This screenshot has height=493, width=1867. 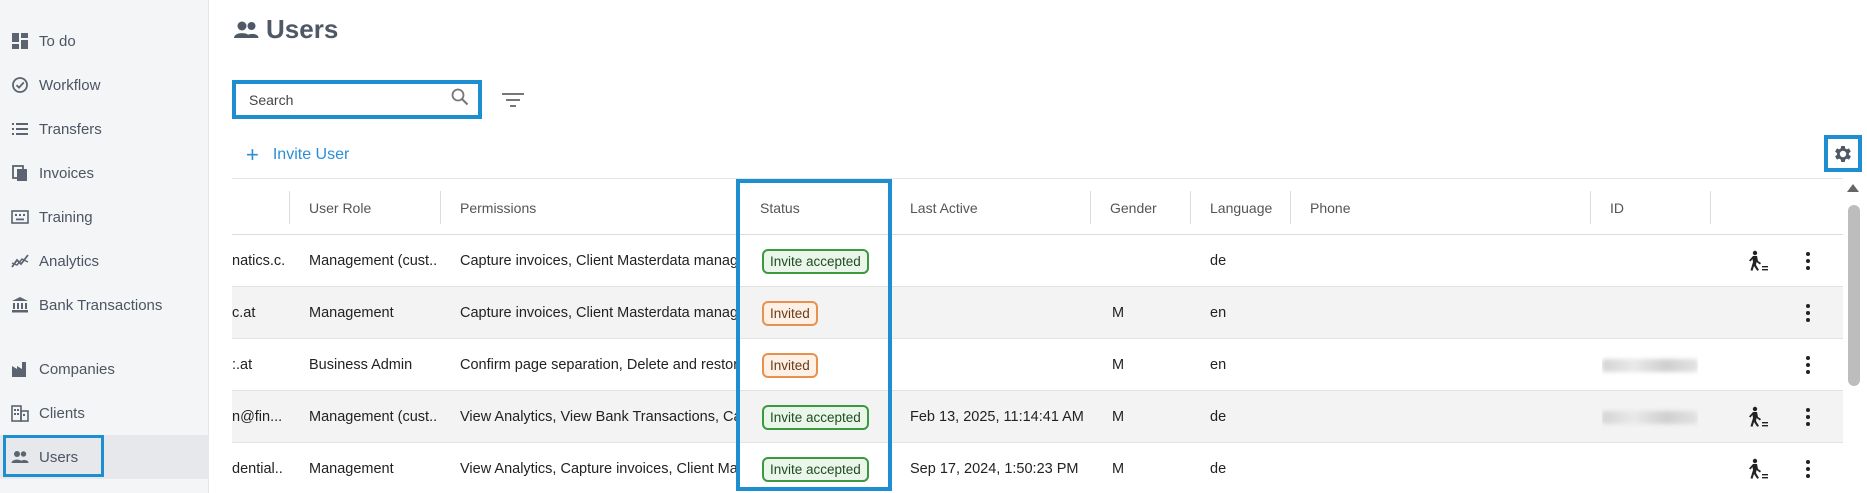 I want to click on check-circle-icon, so click(x=20, y=85).